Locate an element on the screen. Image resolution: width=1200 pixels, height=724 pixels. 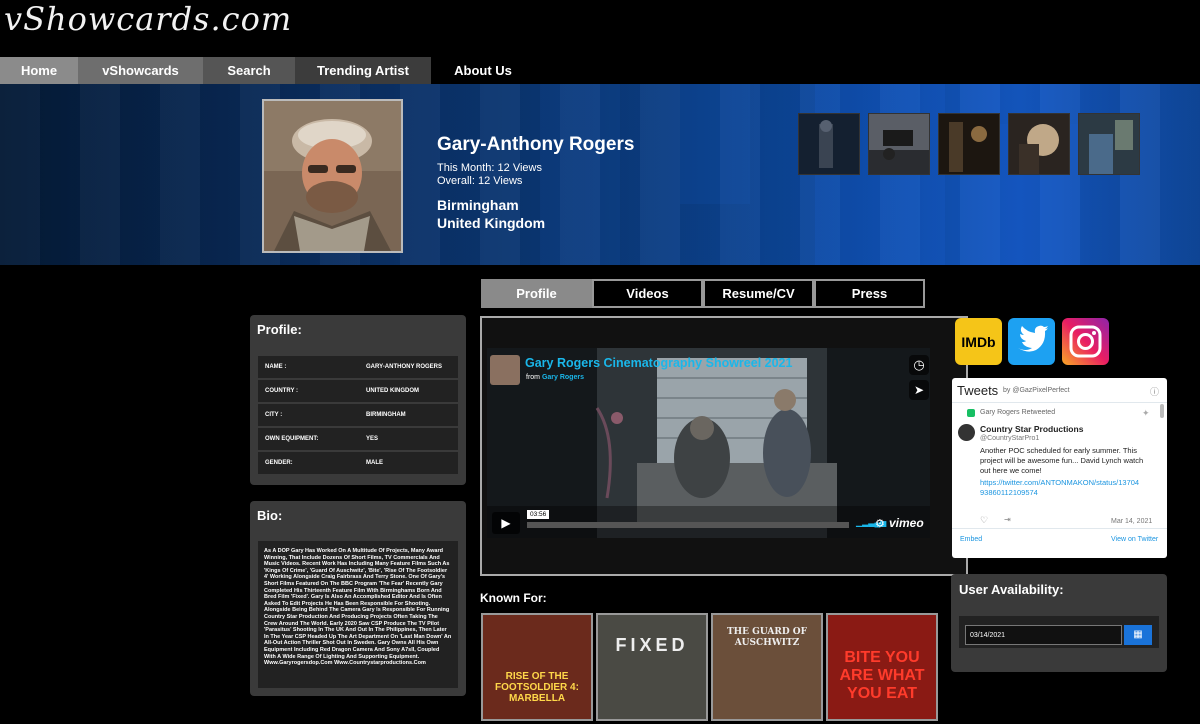
instagram-icon is located at coordinates (1085, 341).